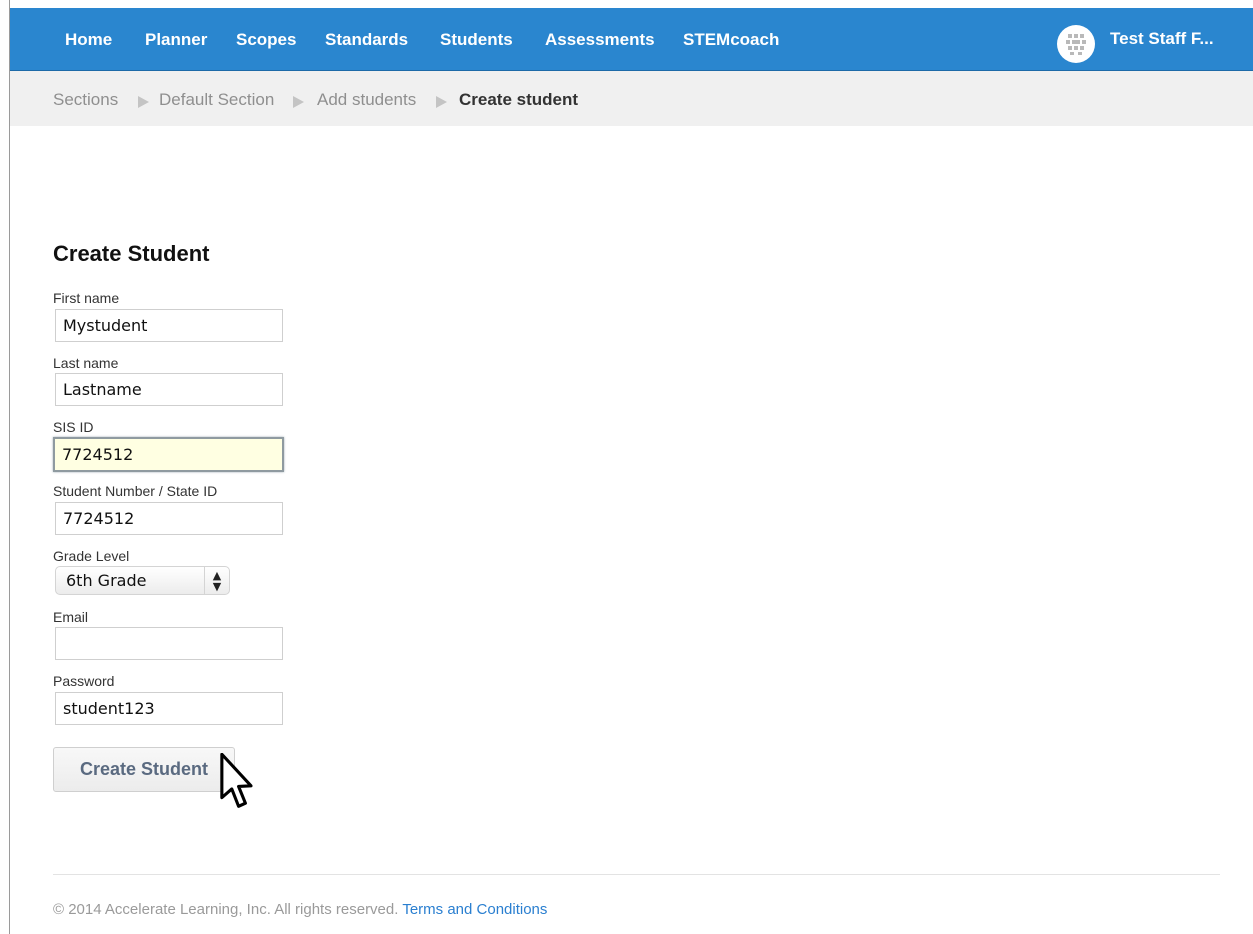  What do you see at coordinates (519, 99) in the screenshot?
I see `breadcrumb-current: Create student` at bounding box center [519, 99].